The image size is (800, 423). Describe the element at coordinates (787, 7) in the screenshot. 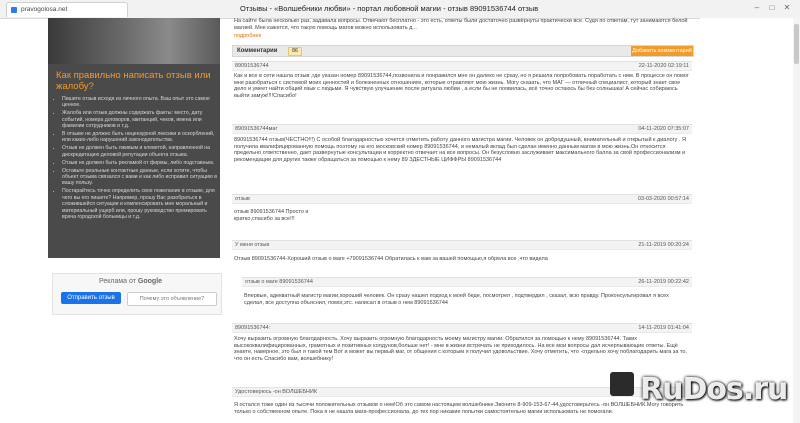

I see `close-icon: ✕` at that location.